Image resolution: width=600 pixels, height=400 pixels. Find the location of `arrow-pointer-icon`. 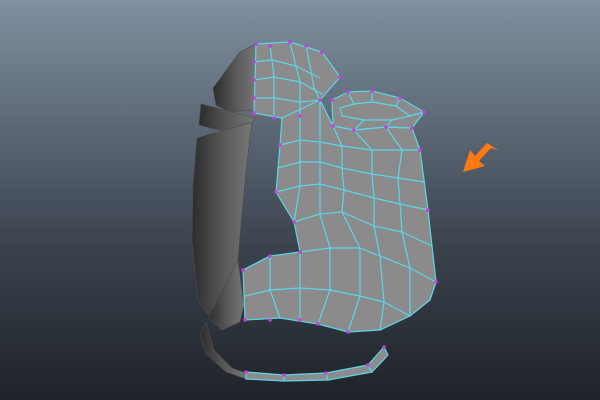

arrow-pointer-icon is located at coordinates (480, 157).